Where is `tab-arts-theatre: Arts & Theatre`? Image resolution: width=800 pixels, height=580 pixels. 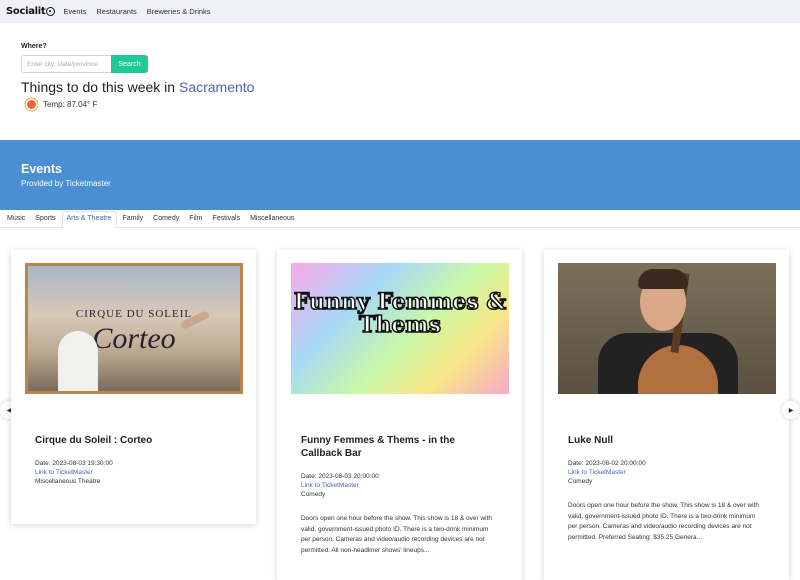 tab-arts-theatre: Arts & Theatre is located at coordinates (89, 219).